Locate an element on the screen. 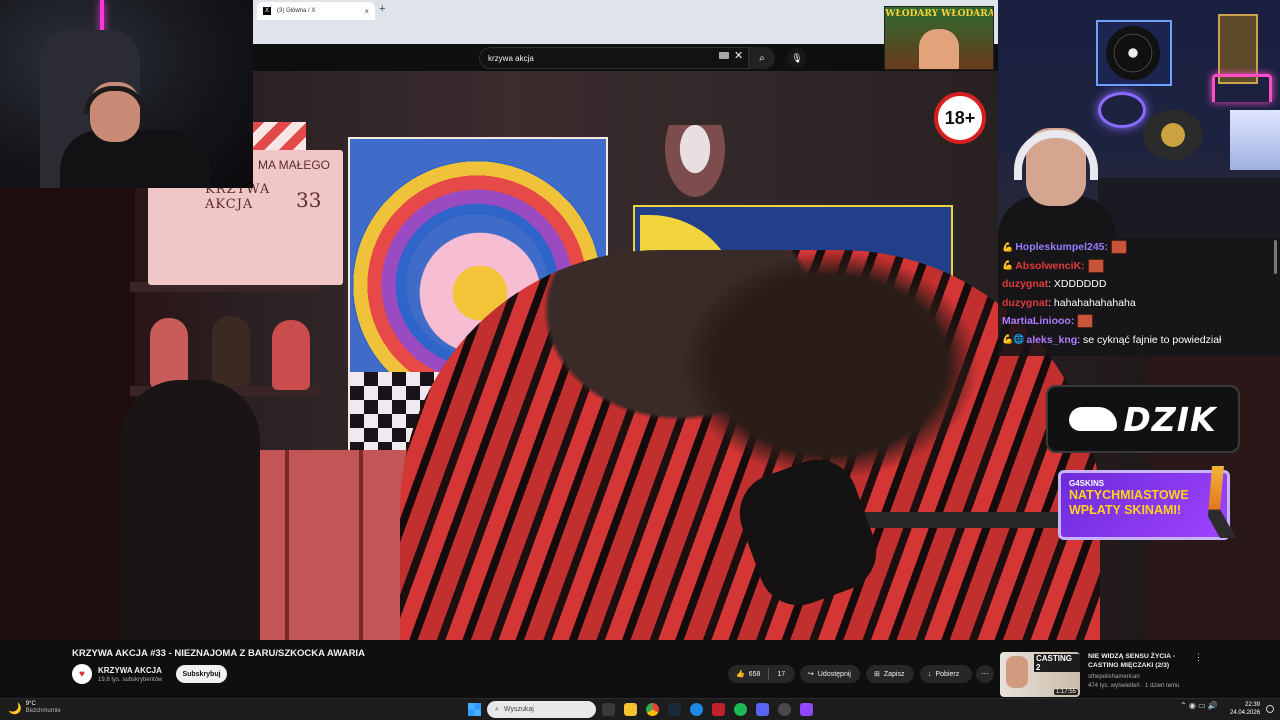 This screenshot has width=1280, height=720. vinyl-disc is located at coordinates (1133, 53).